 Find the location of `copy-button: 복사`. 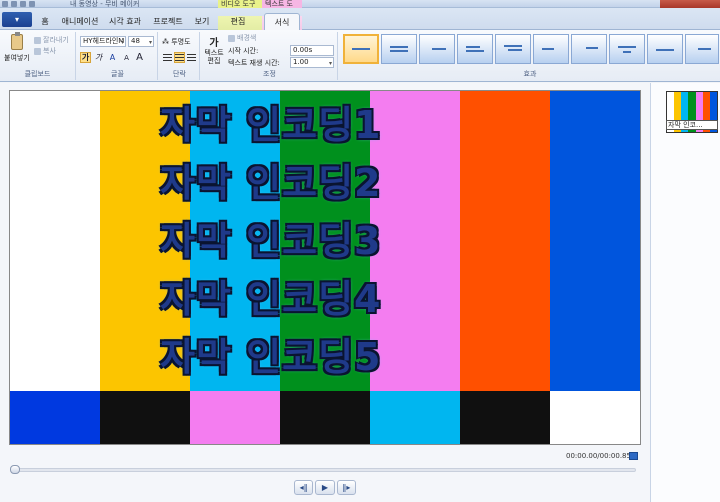

copy-button: 복사 is located at coordinates (45, 51).